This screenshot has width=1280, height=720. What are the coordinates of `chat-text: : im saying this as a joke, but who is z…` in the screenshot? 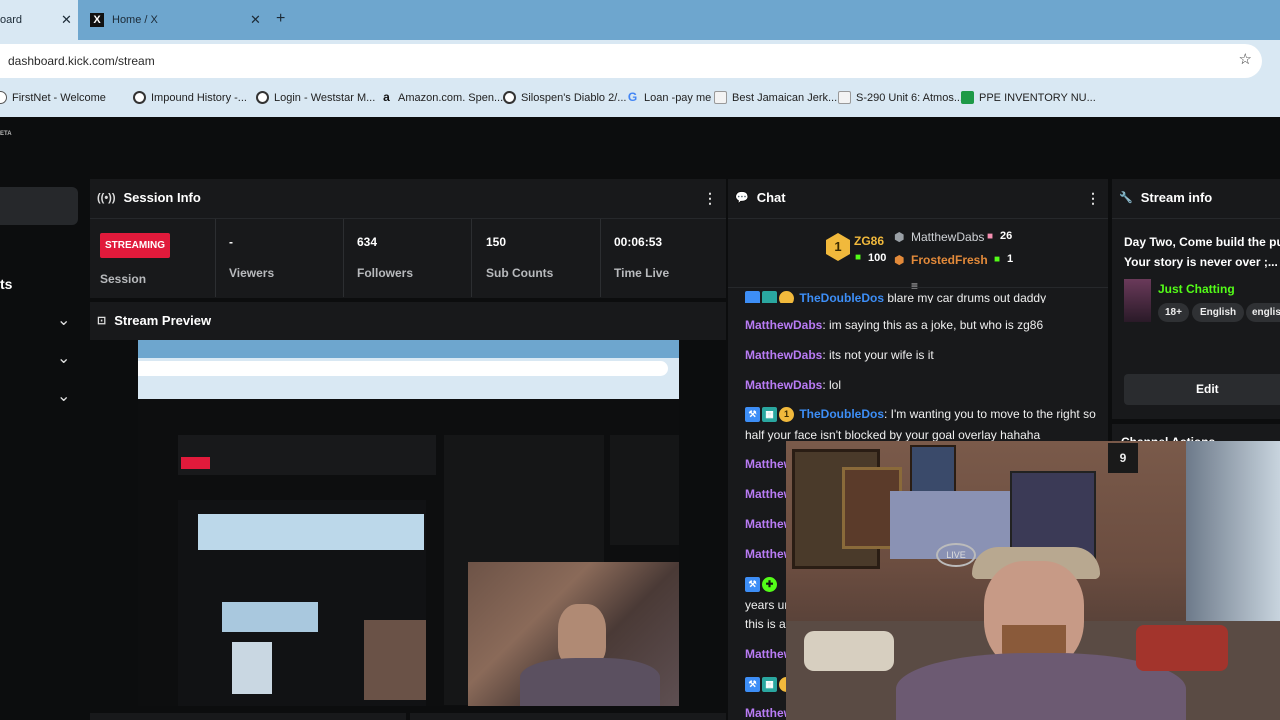 It's located at (933, 325).